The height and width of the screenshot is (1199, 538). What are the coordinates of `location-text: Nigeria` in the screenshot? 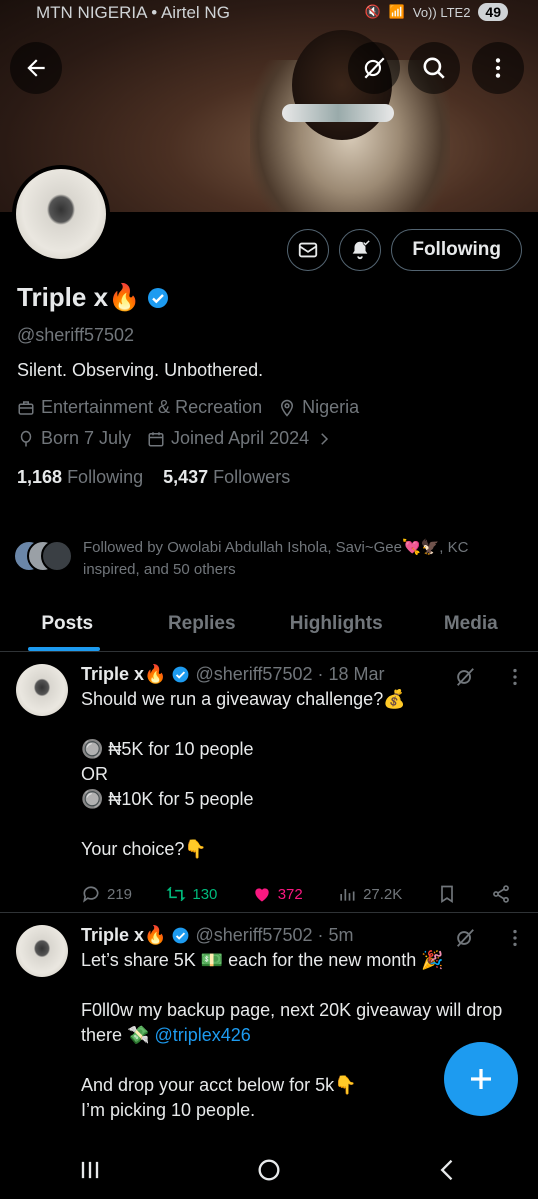 It's located at (331, 407).